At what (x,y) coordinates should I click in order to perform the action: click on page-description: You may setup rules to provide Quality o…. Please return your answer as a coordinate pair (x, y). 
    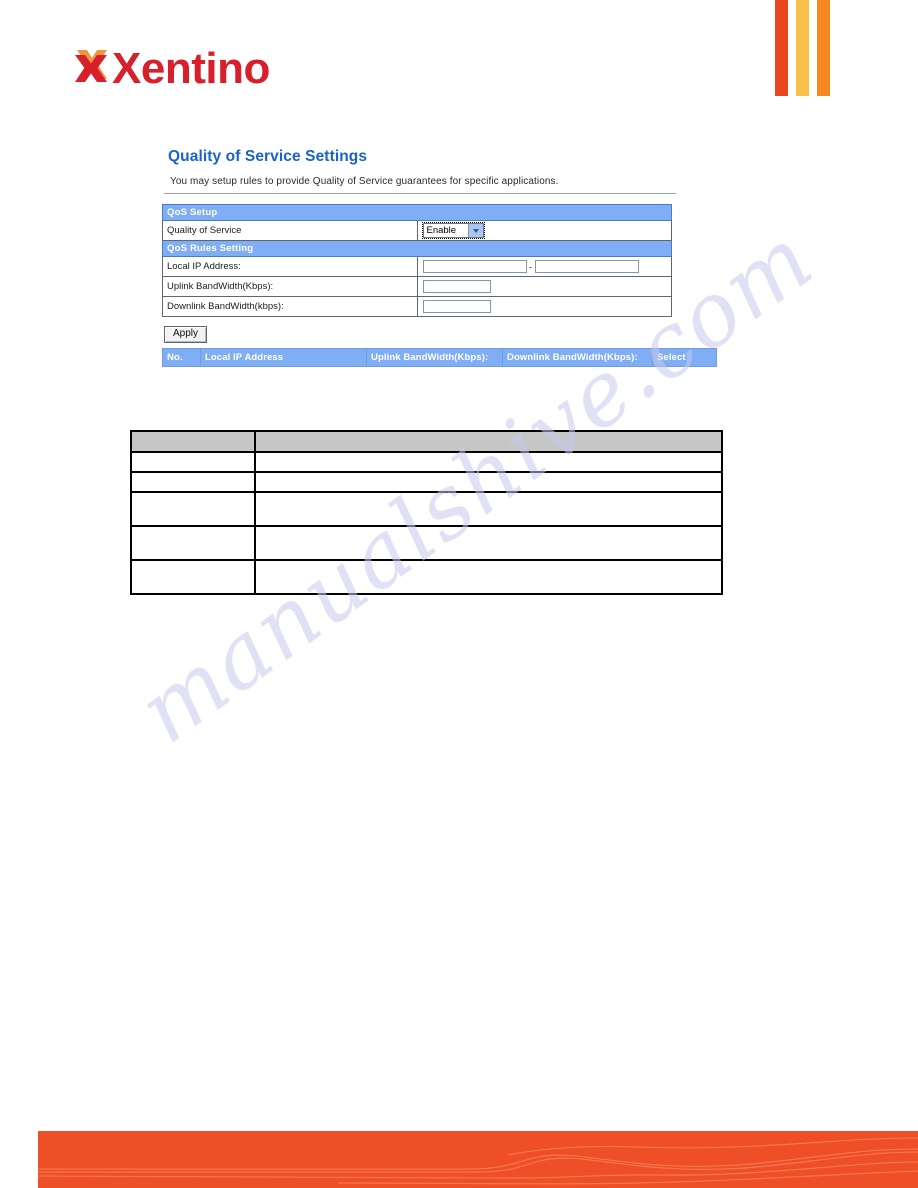
    Looking at the image, I should click on (364, 181).